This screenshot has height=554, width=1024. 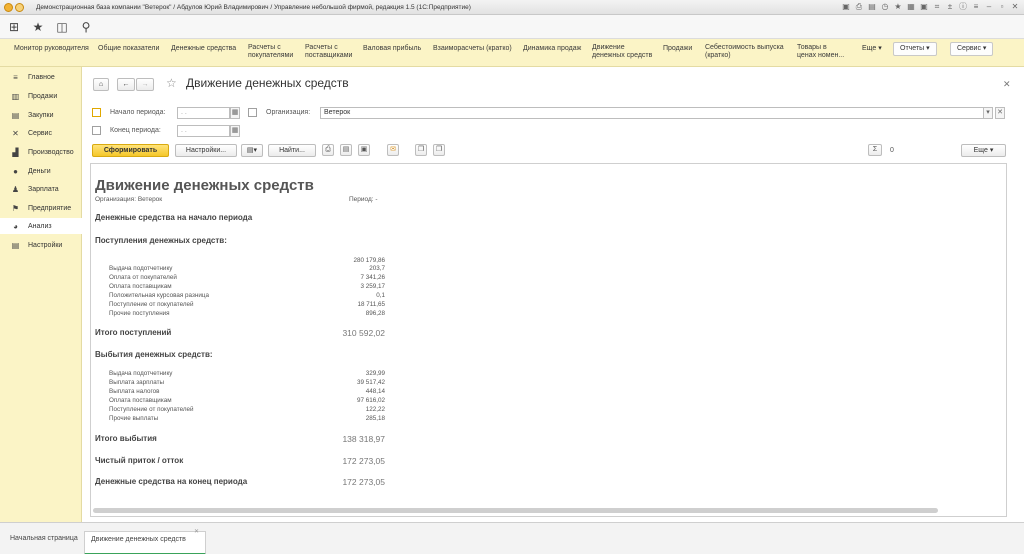 What do you see at coordinates (14, 27) in the screenshot?
I see `apps-grid-icon: ⊞` at bounding box center [14, 27].